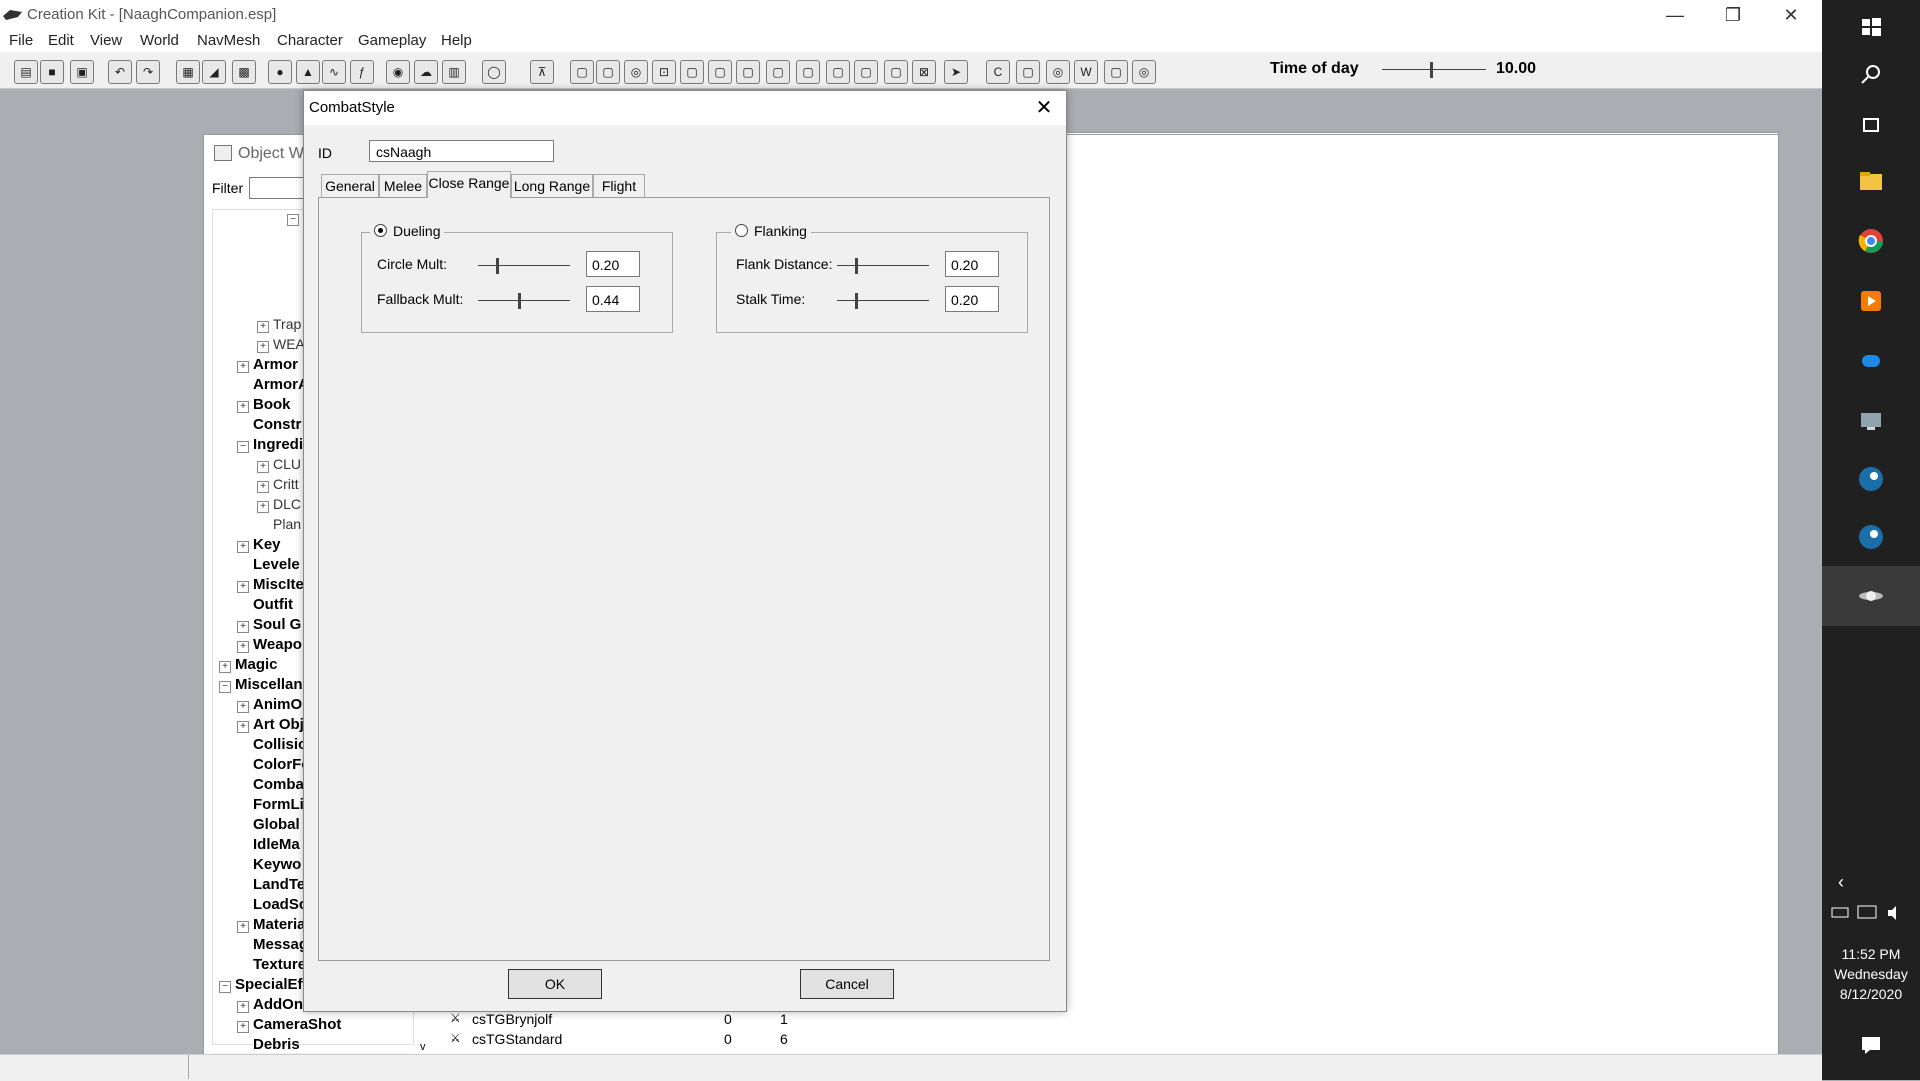 The width and height of the screenshot is (1920, 1081). I want to click on tree-item: Ingredi, so click(278, 444).